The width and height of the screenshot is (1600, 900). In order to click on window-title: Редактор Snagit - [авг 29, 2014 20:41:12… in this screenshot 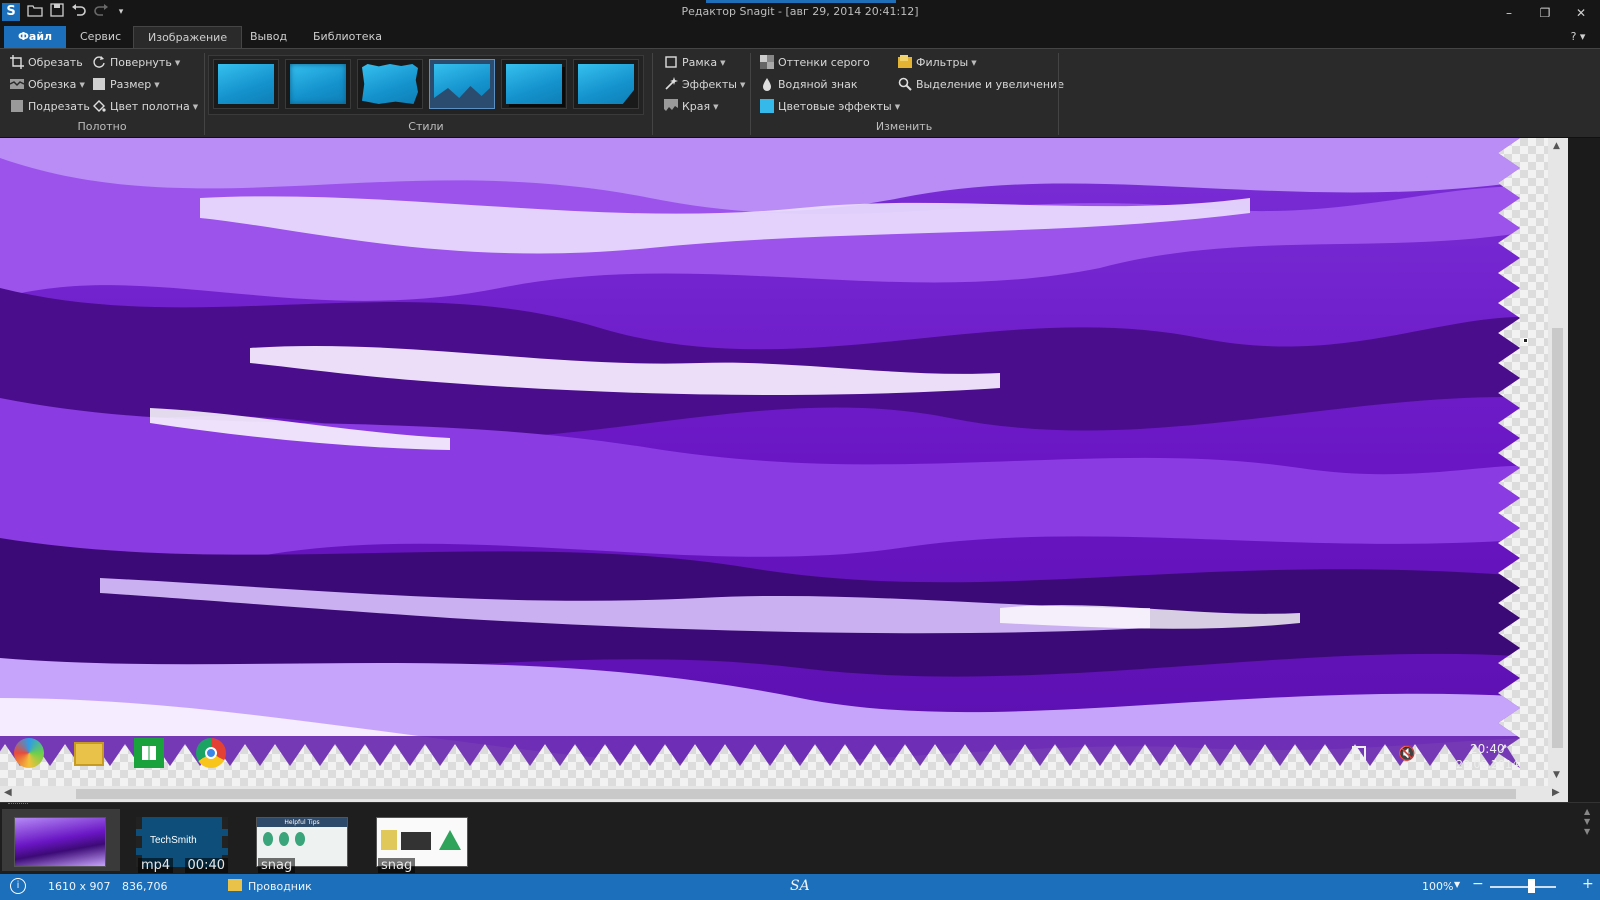, I will do `click(800, 11)`.